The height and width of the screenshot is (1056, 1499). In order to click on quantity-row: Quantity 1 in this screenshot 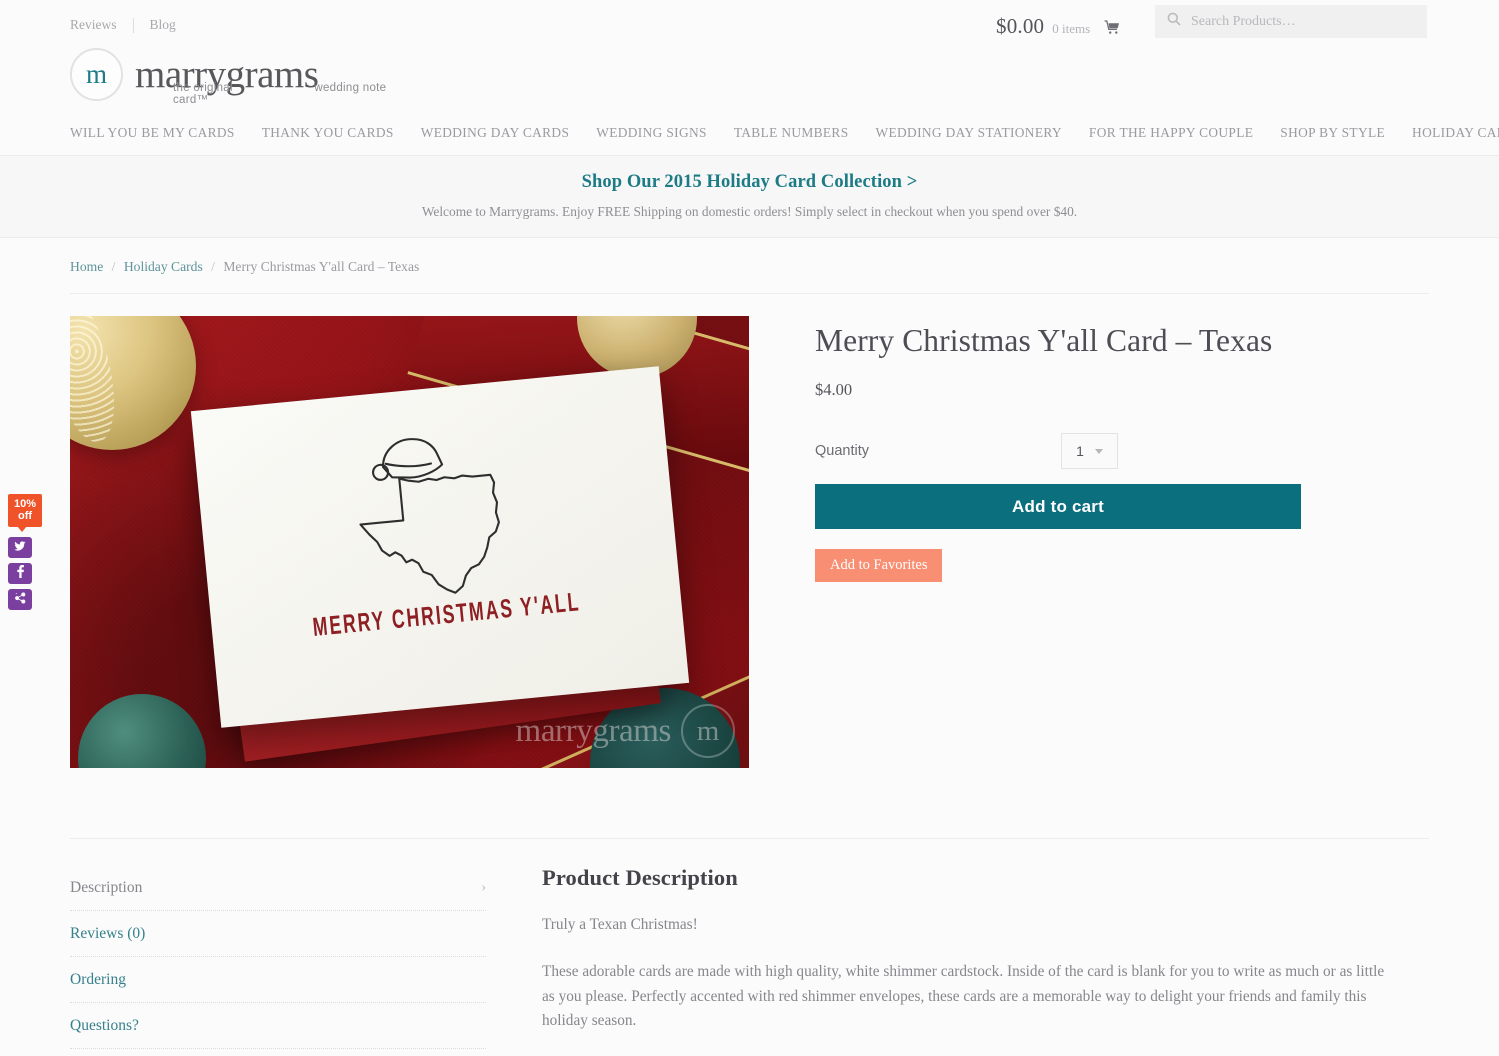, I will do `click(1058, 451)`.